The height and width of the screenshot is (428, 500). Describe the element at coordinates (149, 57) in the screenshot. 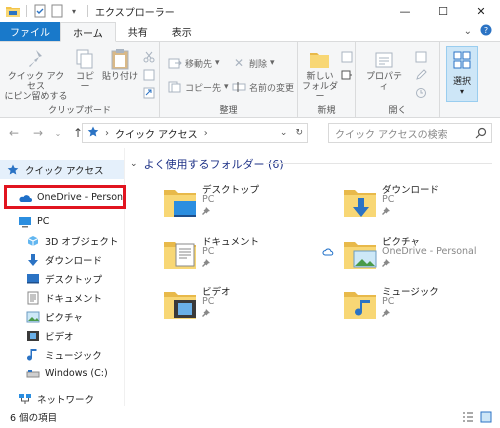

I see `cut-icon` at that location.